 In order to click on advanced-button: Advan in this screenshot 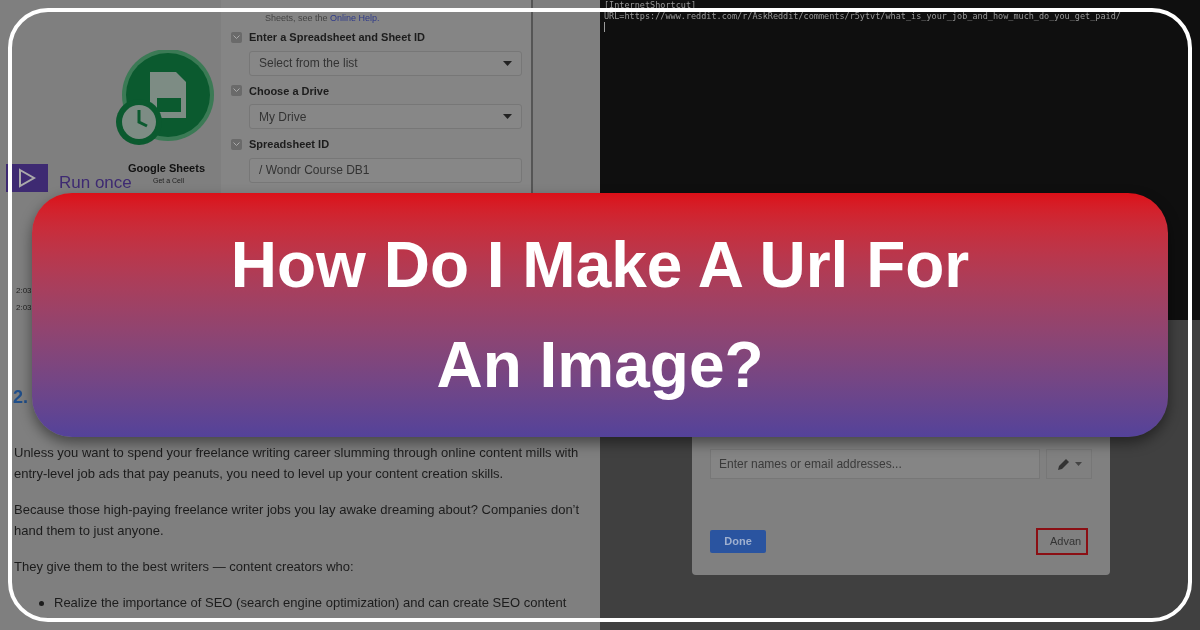, I will do `click(1062, 541)`.